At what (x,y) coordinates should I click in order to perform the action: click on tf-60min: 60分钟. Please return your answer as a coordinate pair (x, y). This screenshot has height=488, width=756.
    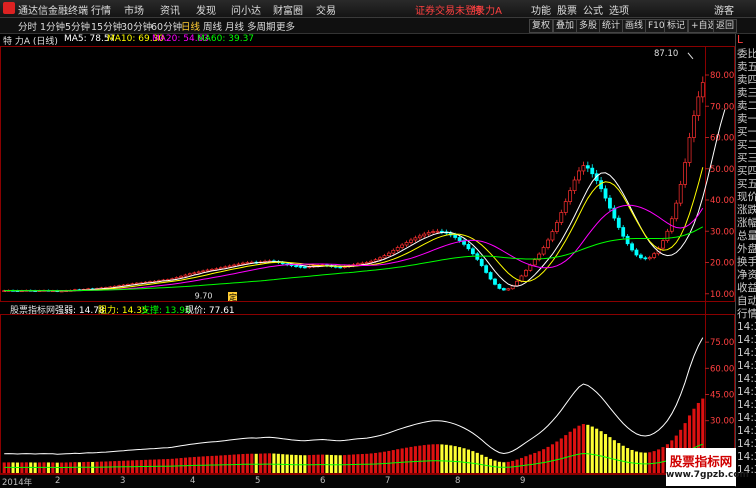
    Looking at the image, I should click on (166, 26).